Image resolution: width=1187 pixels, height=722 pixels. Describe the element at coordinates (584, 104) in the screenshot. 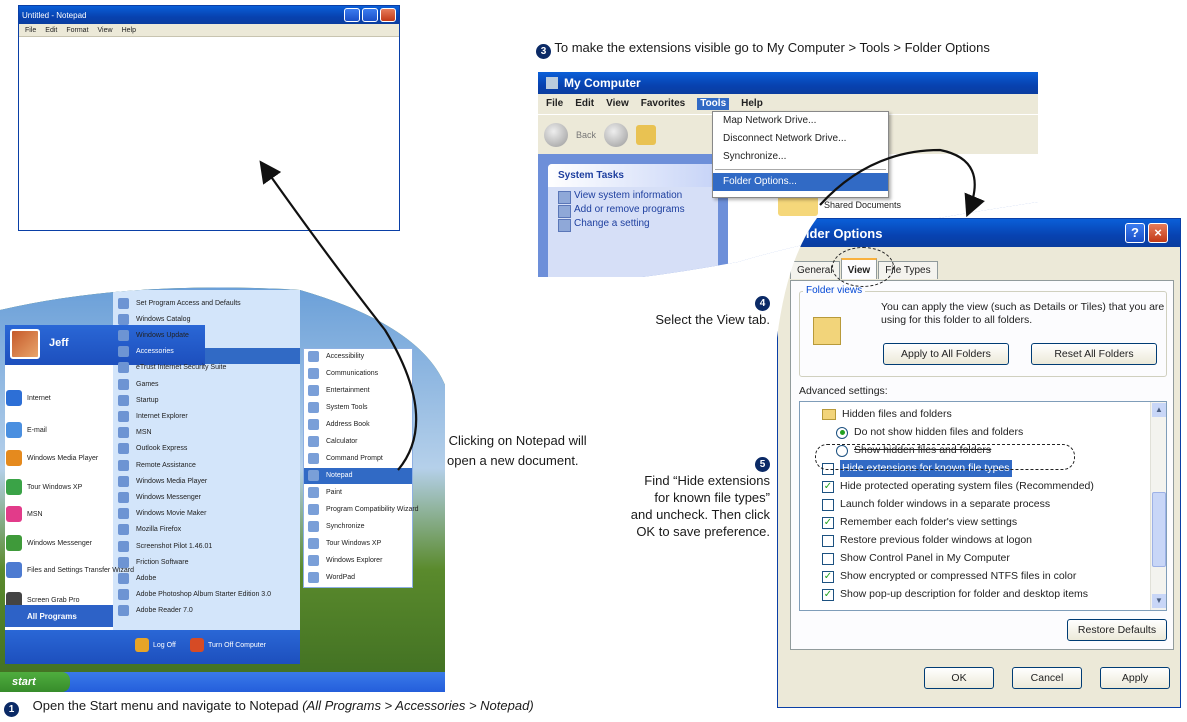

I see `mc-menu-edit: Edit` at that location.